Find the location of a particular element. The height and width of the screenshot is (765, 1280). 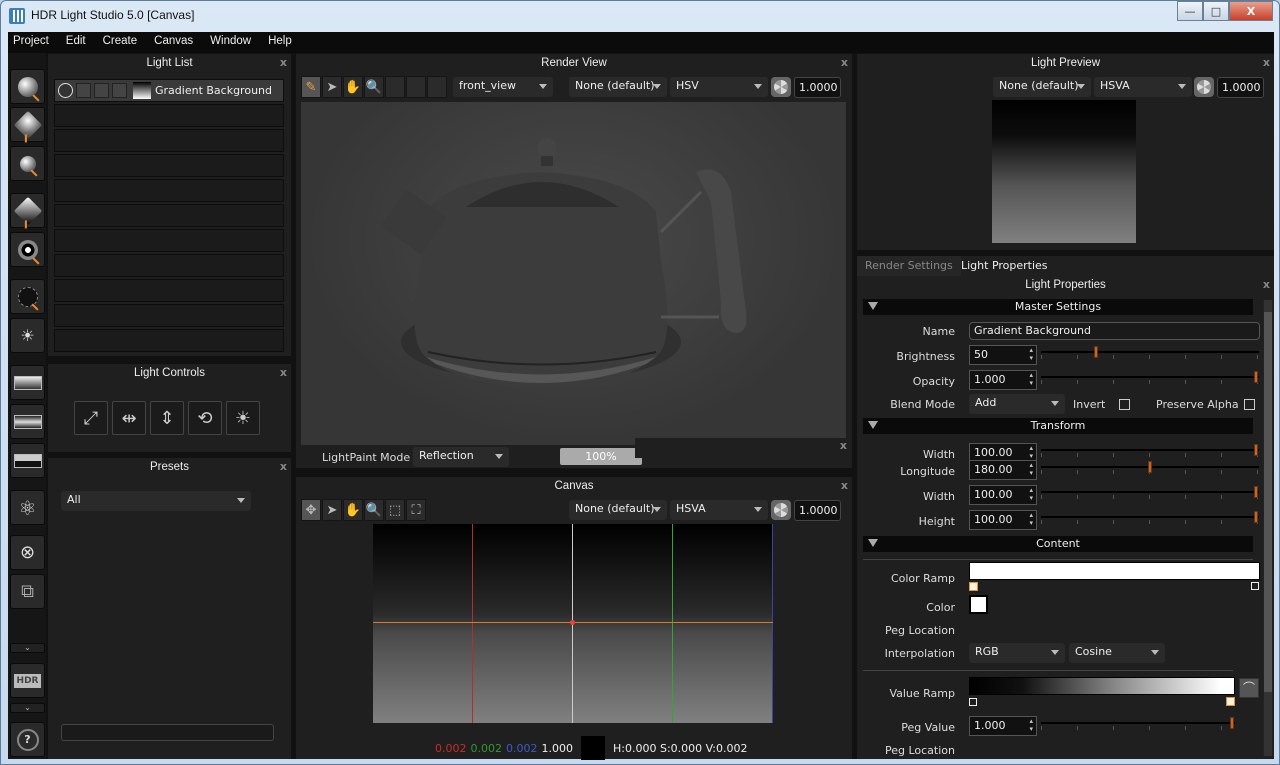

presets-filter-dropdown: All is located at coordinates (156, 501).